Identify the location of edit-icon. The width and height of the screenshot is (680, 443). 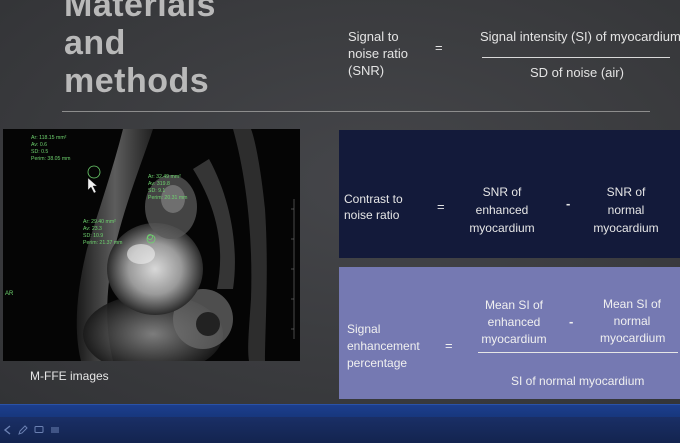
(23, 430).